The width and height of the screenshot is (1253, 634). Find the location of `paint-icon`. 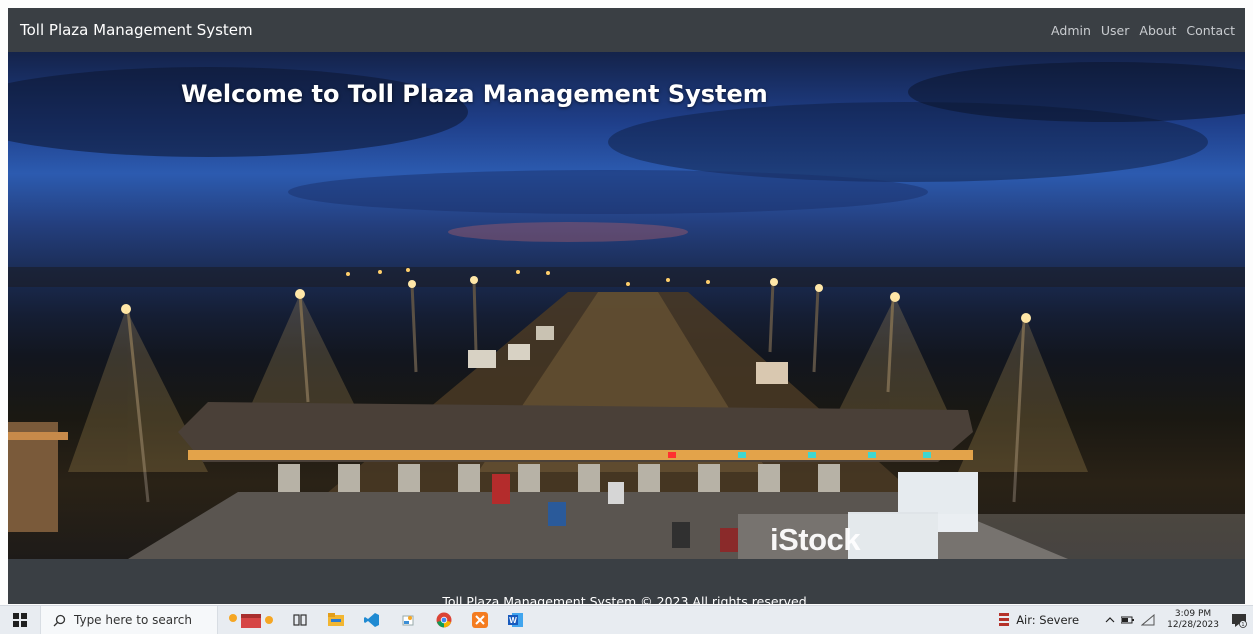

paint-icon is located at coordinates (408, 620).